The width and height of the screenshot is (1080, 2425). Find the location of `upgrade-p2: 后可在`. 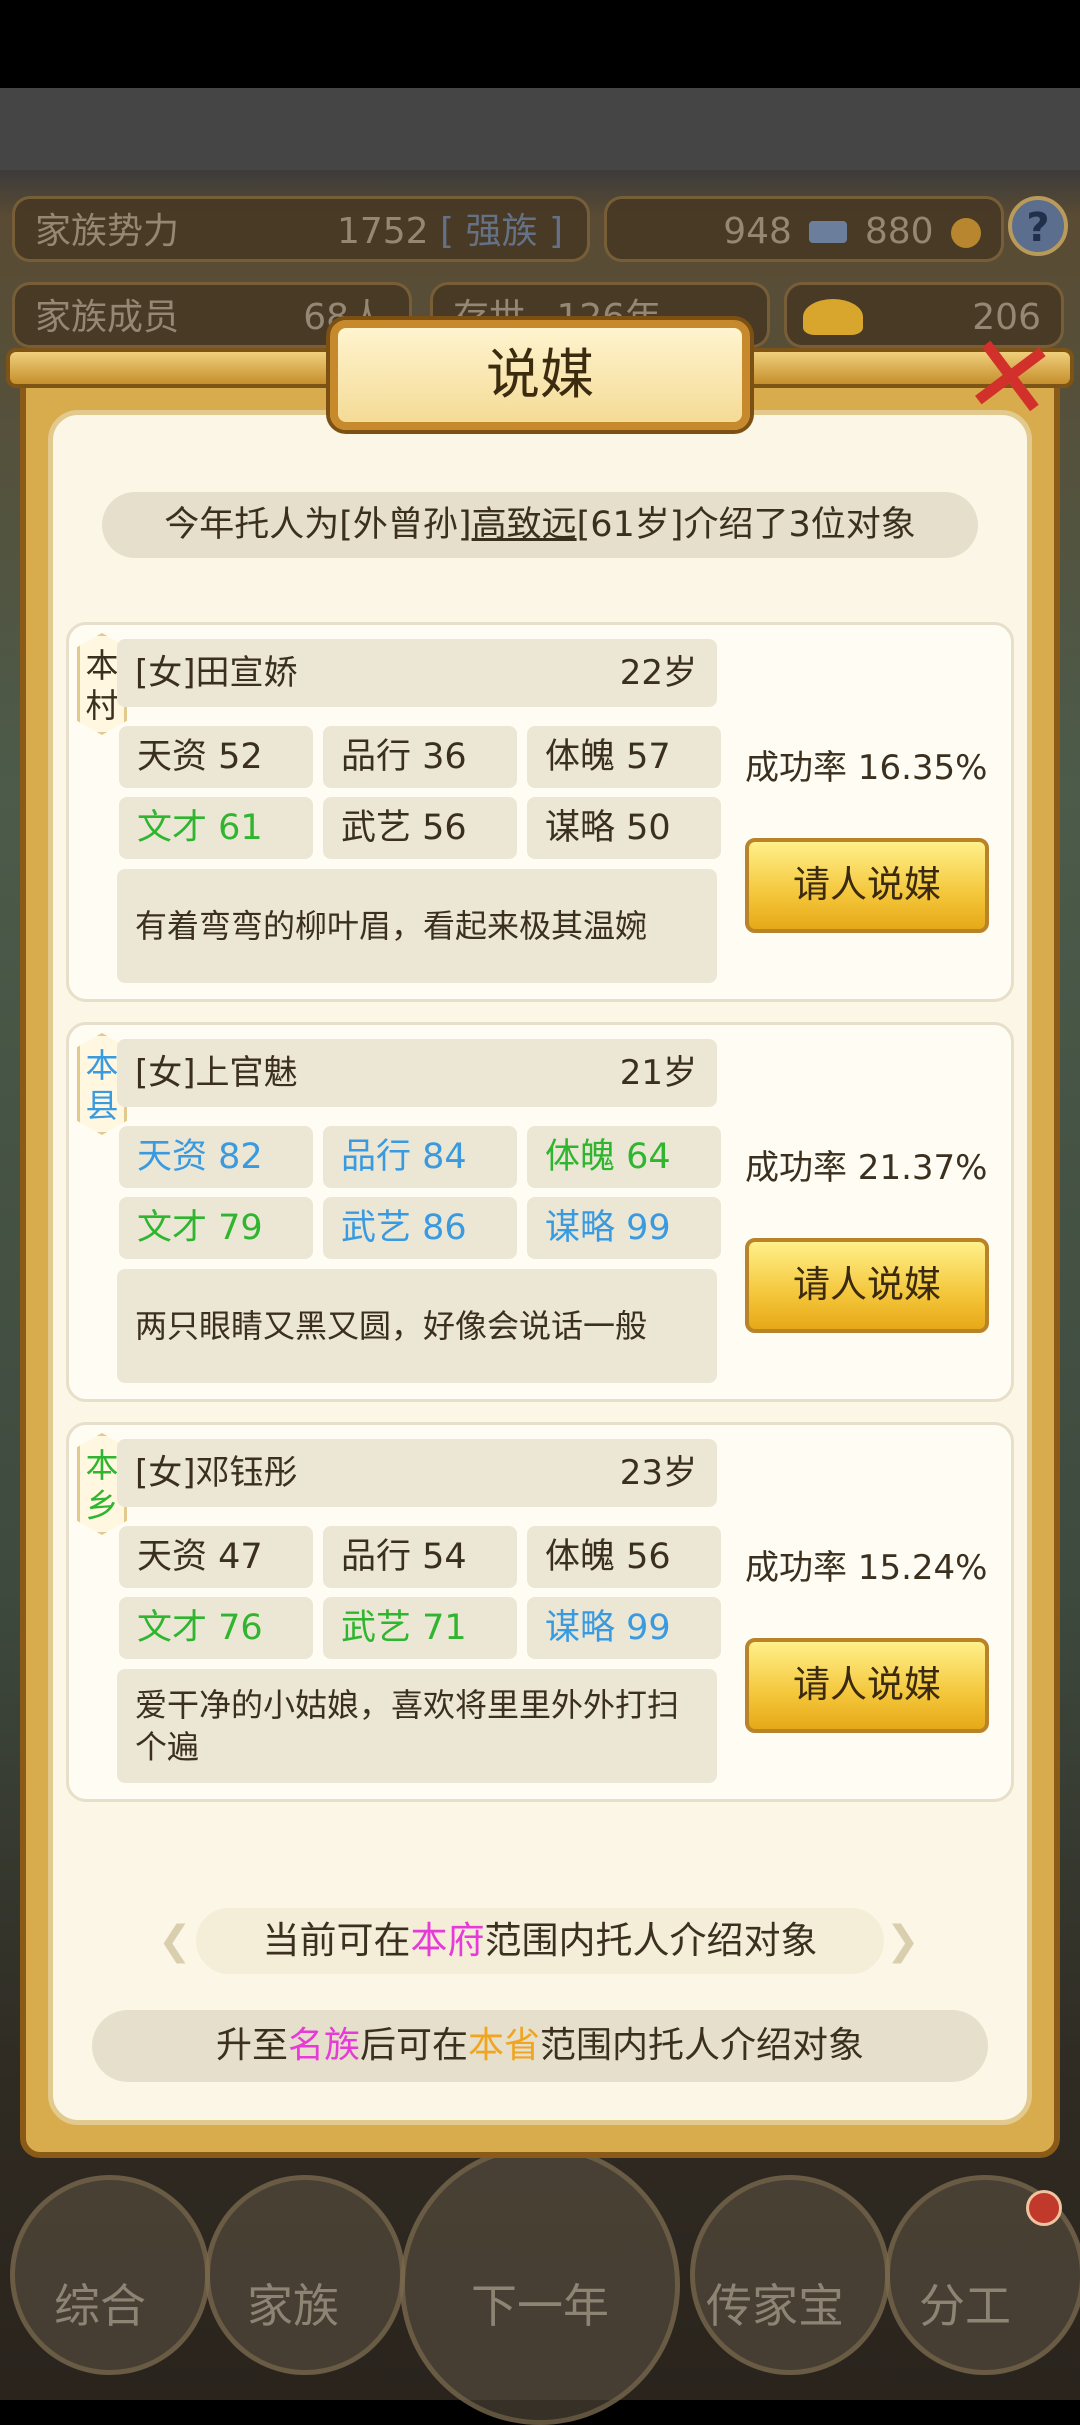

upgrade-p2: 后可在 is located at coordinates (413, 2045).